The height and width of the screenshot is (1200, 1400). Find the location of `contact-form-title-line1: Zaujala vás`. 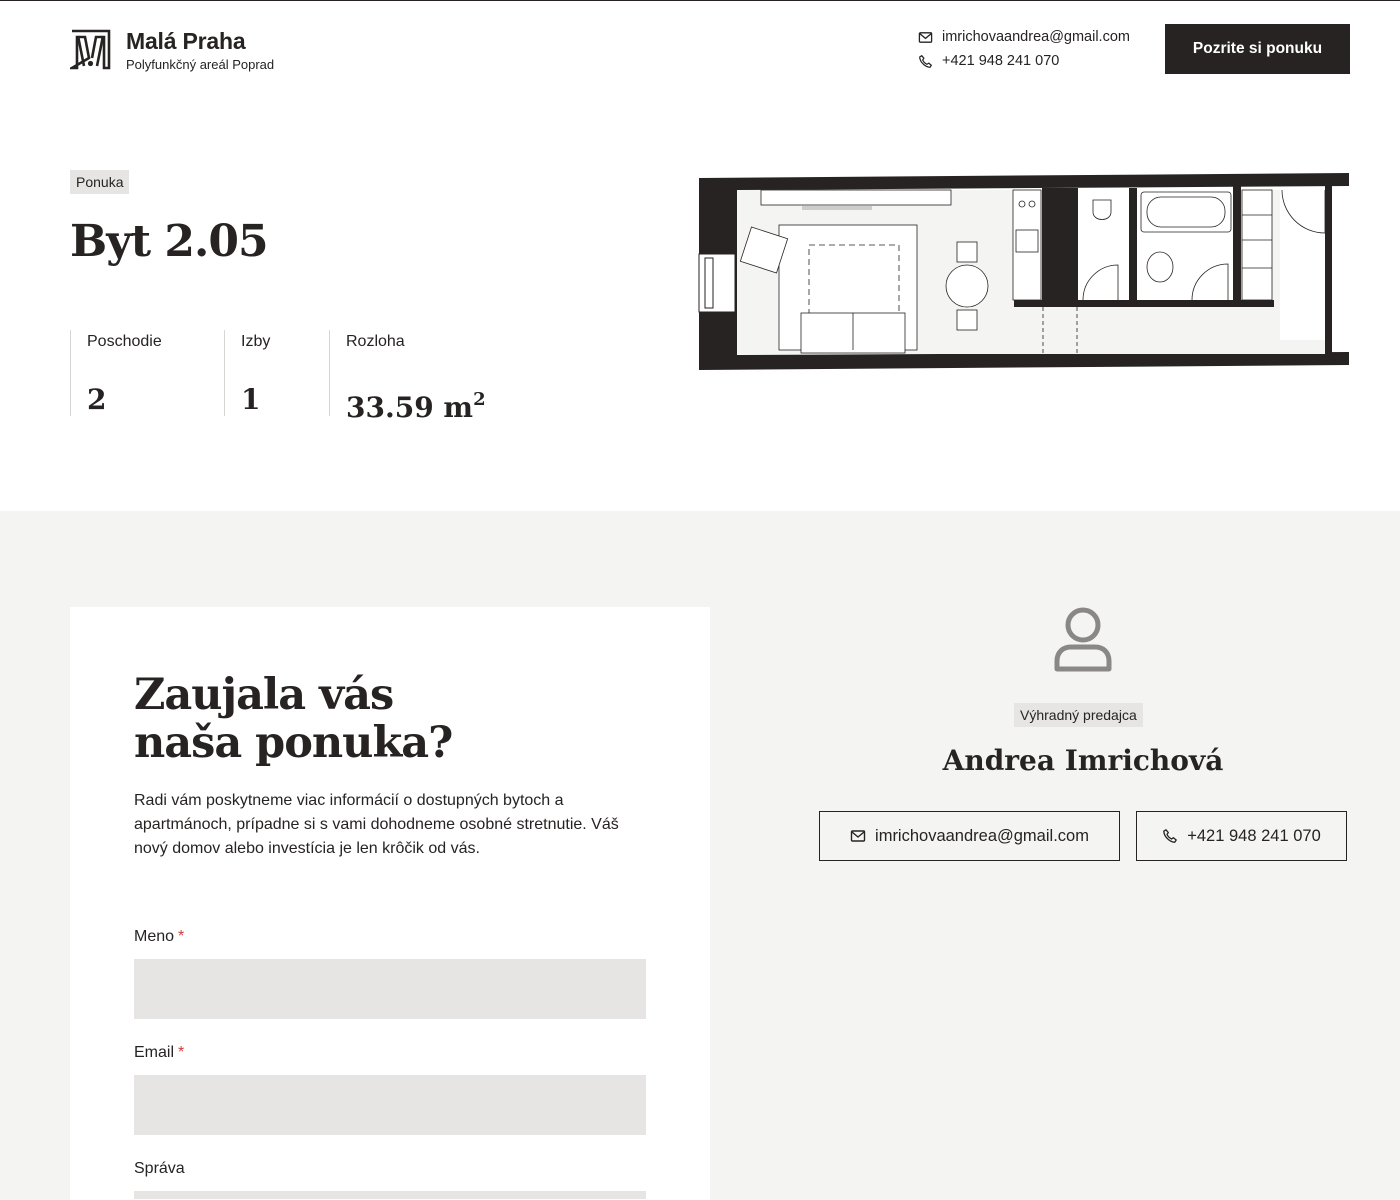

contact-form-title-line1: Zaujala vás is located at coordinates (264, 695).